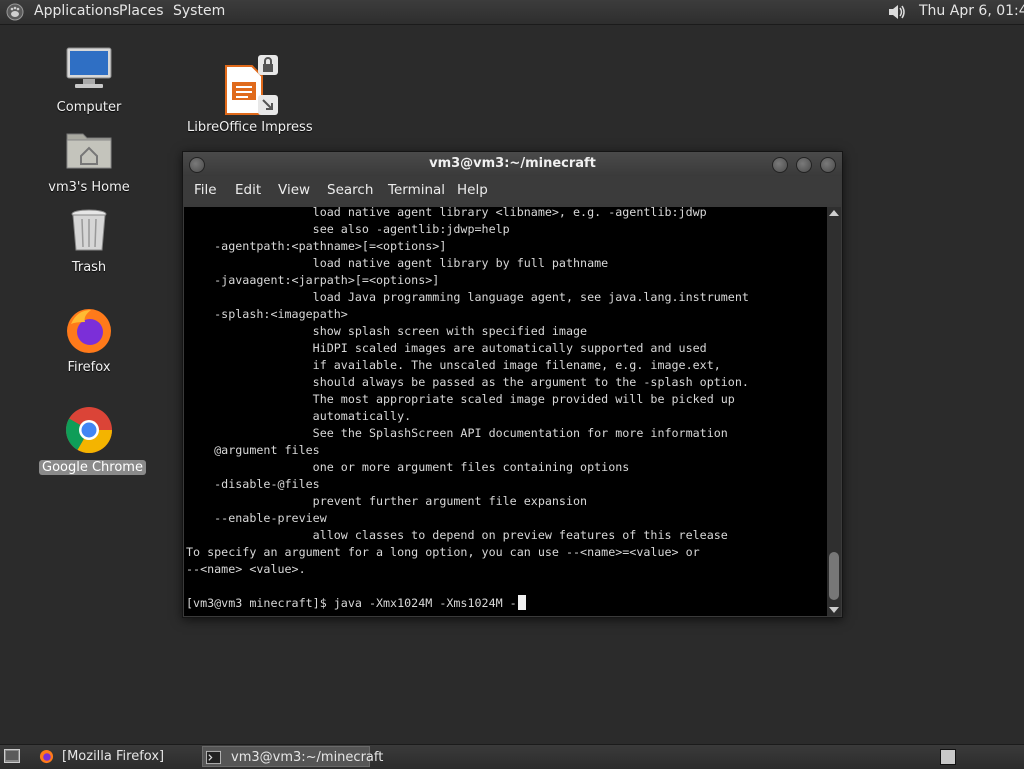  I want to click on desktop-icon-home: vm3's Home, so click(89, 159).